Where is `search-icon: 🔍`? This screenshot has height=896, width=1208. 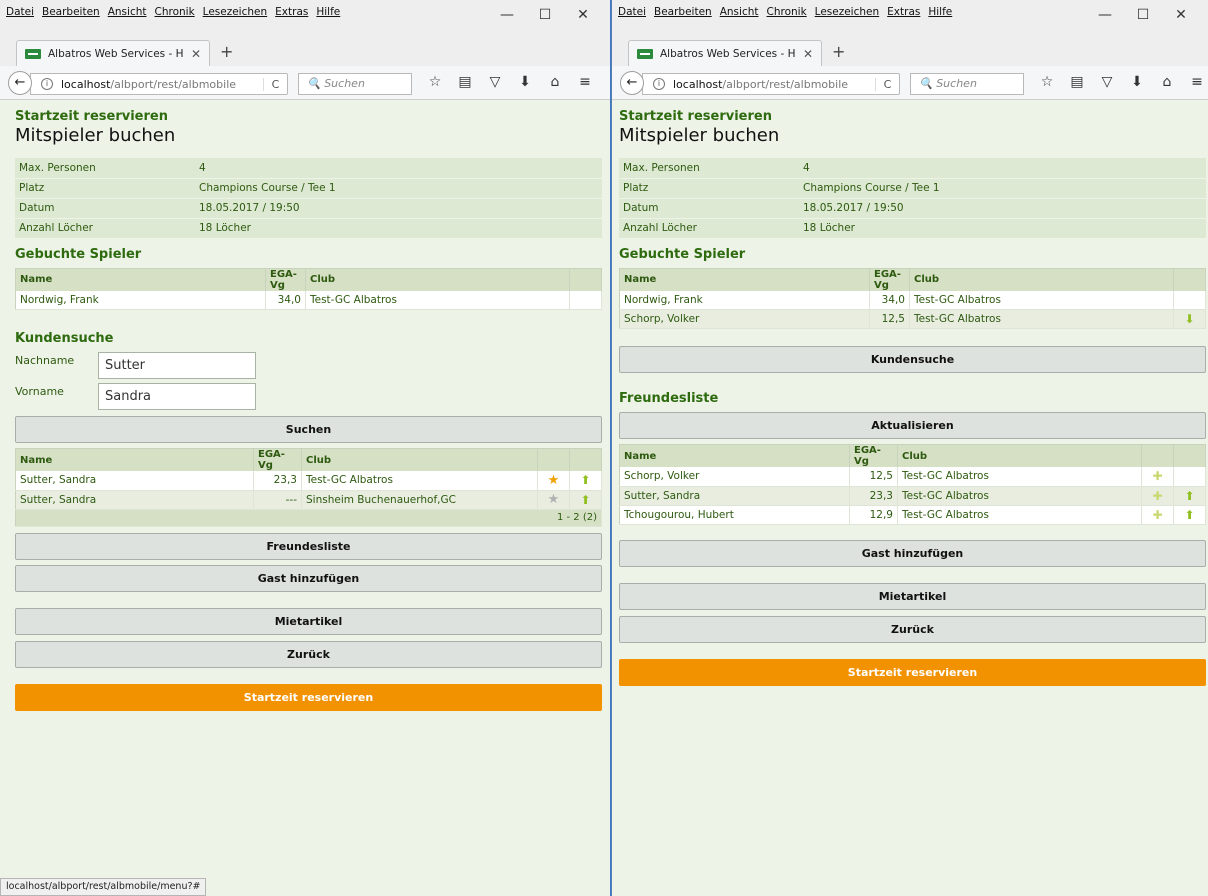
search-icon: 🔍 is located at coordinates (926, 83).